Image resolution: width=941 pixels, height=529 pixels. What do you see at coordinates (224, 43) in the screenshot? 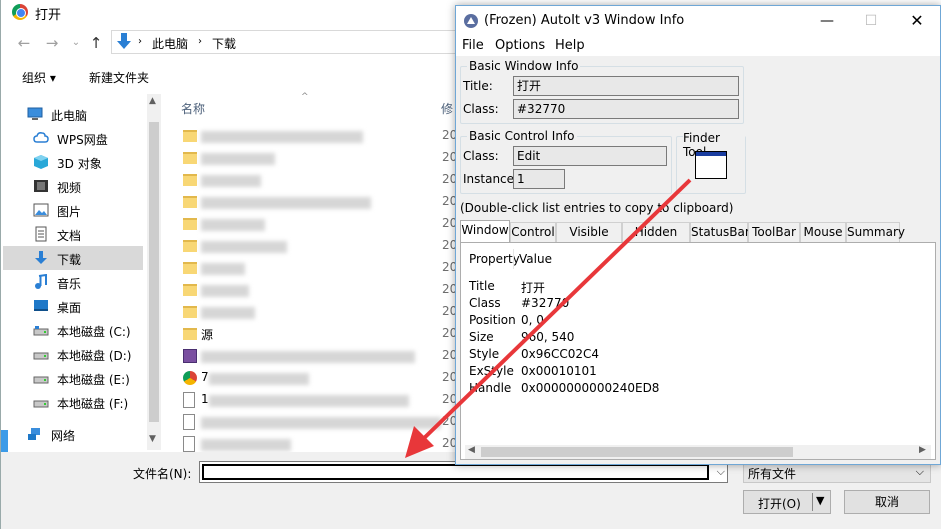
I see `breadcrumb-downloads: 下载` at bounding box center [224, 43].